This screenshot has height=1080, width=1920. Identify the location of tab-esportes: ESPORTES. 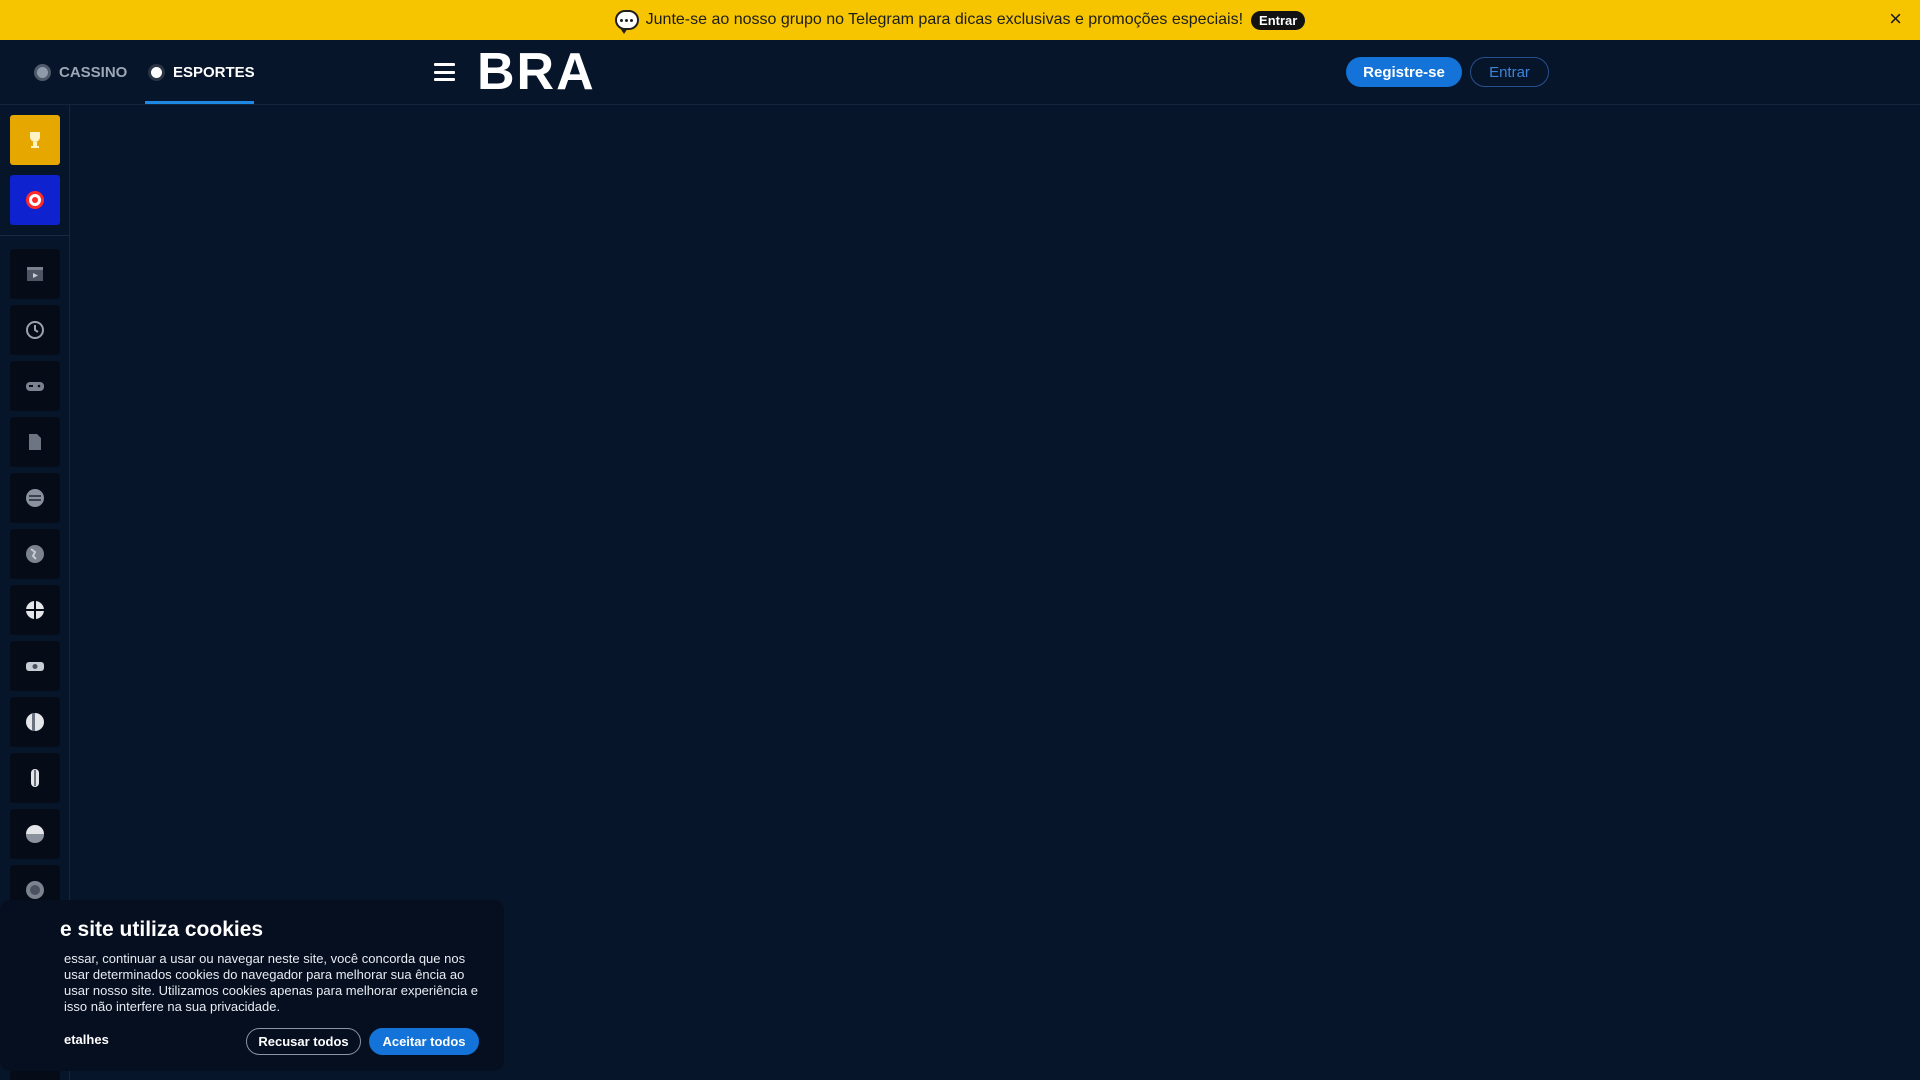
(201, 72).